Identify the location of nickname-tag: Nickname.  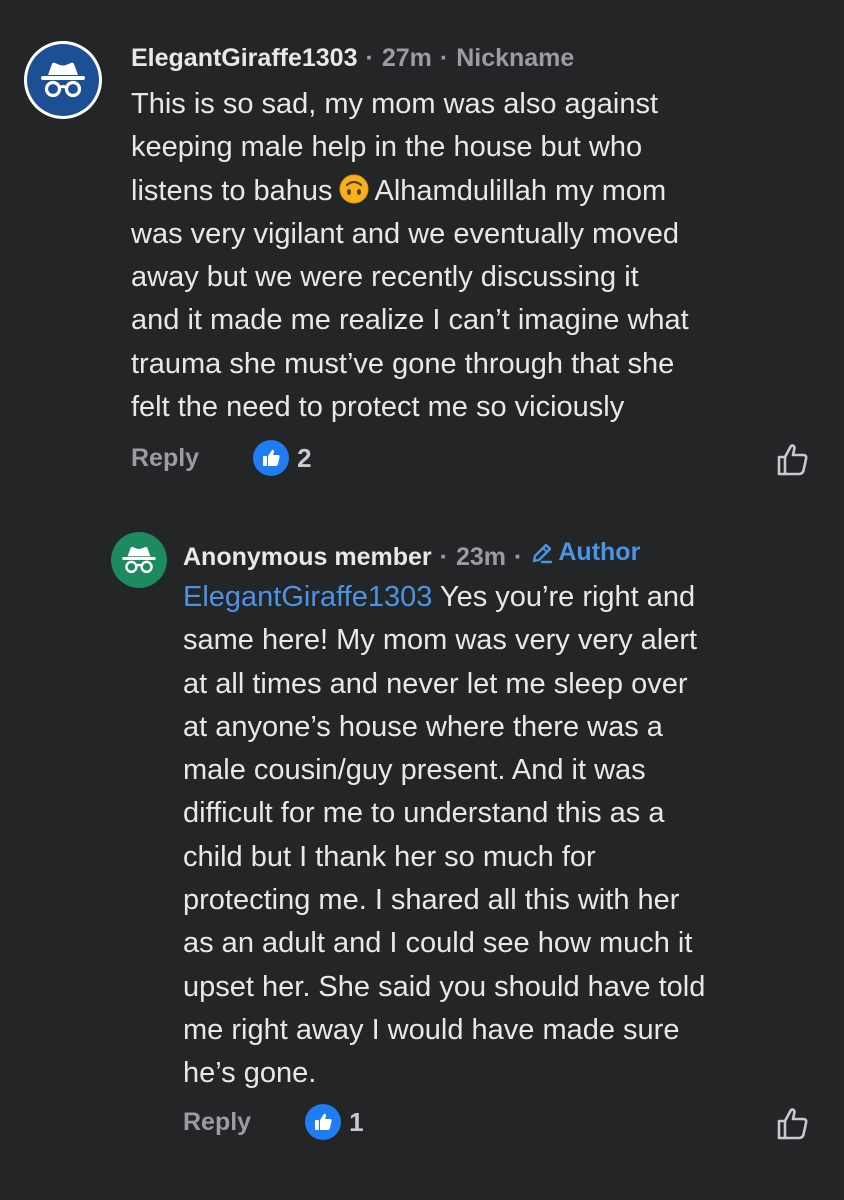
(515, 58).